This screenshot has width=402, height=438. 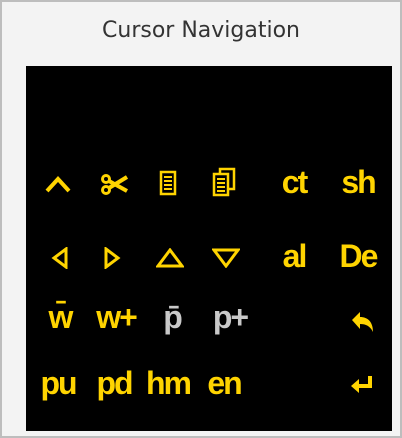 I want to click on title-bar: Cursor Navigation, so click(x=201, y=30).